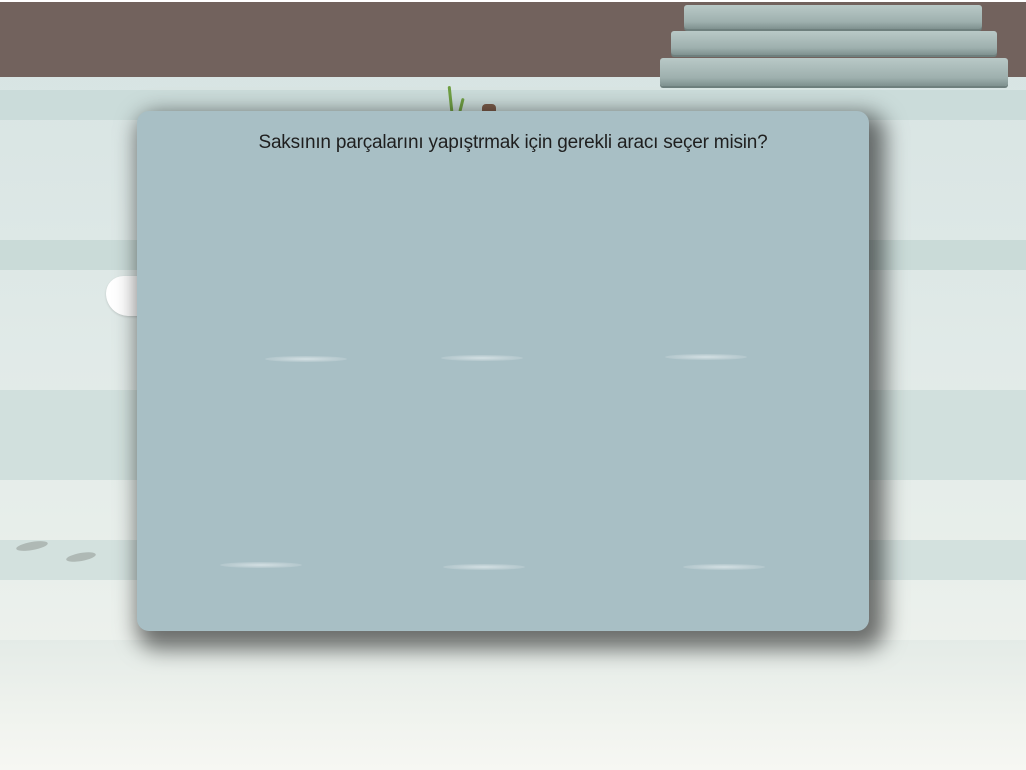  What do you see at coordinates (513, 1) in the screenshot?
I see `wall-top-edge` at bounding box center [513, 1].